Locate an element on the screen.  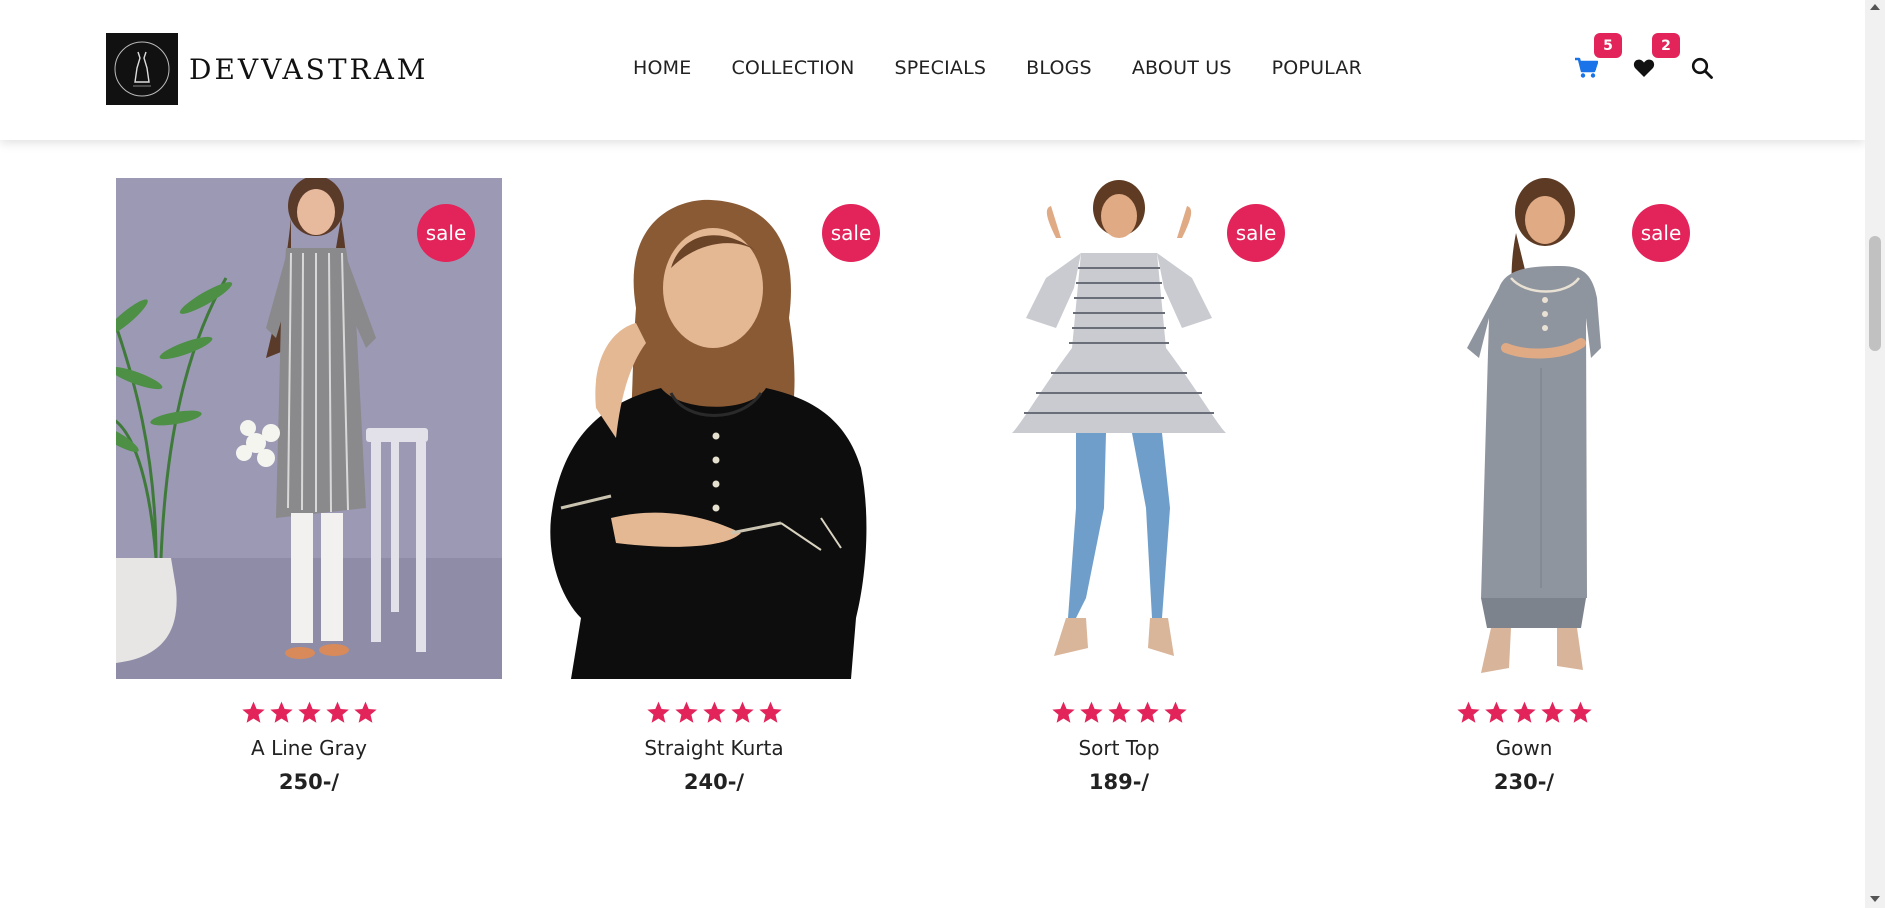
product-card: sale Straight Kurta 240-/ is located at coordinates (714, 498).